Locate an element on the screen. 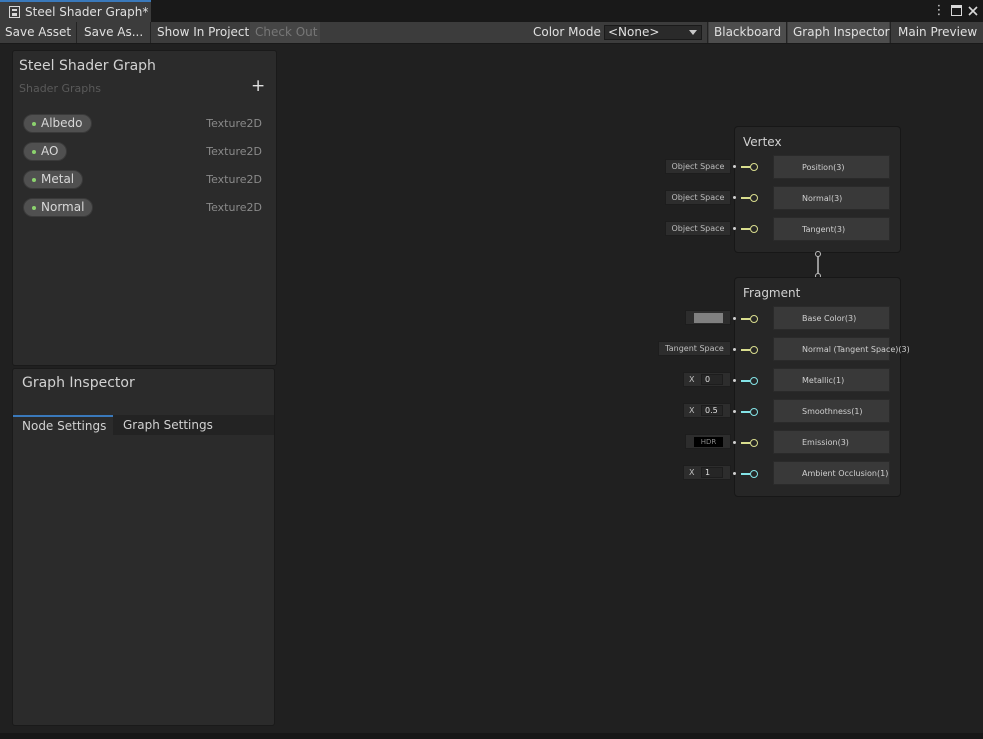 The image size is (983, 739). block-label: Ambient Occlusion(1) is located at coordinates (845, 473).